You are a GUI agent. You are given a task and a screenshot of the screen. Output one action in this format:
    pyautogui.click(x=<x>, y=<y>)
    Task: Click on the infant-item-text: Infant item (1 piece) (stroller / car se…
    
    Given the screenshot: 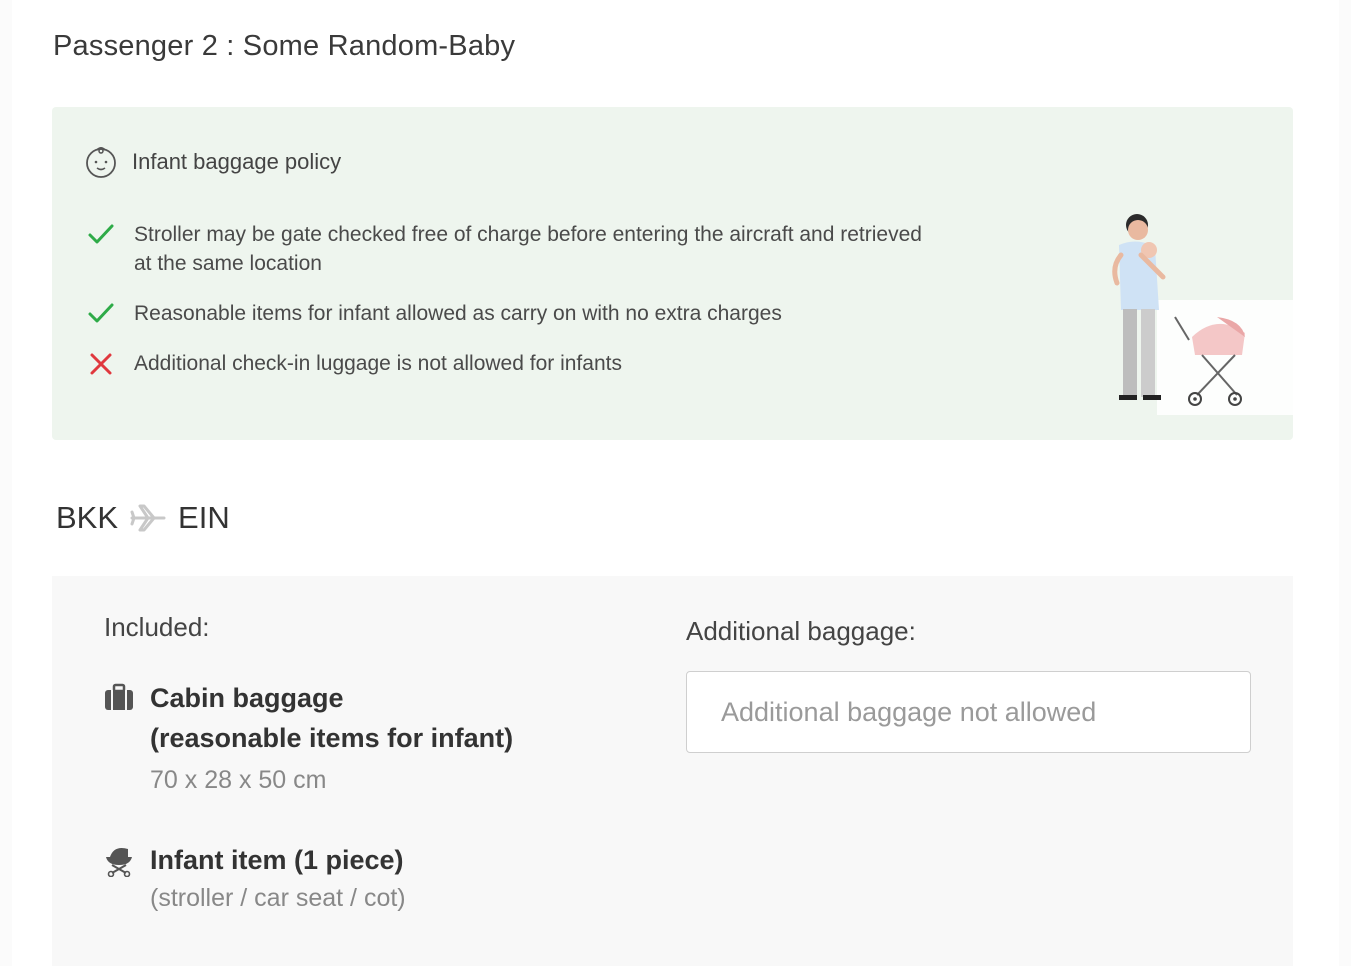 What is the action you would take?
    pyautogui.click(x=278, y=878)
    